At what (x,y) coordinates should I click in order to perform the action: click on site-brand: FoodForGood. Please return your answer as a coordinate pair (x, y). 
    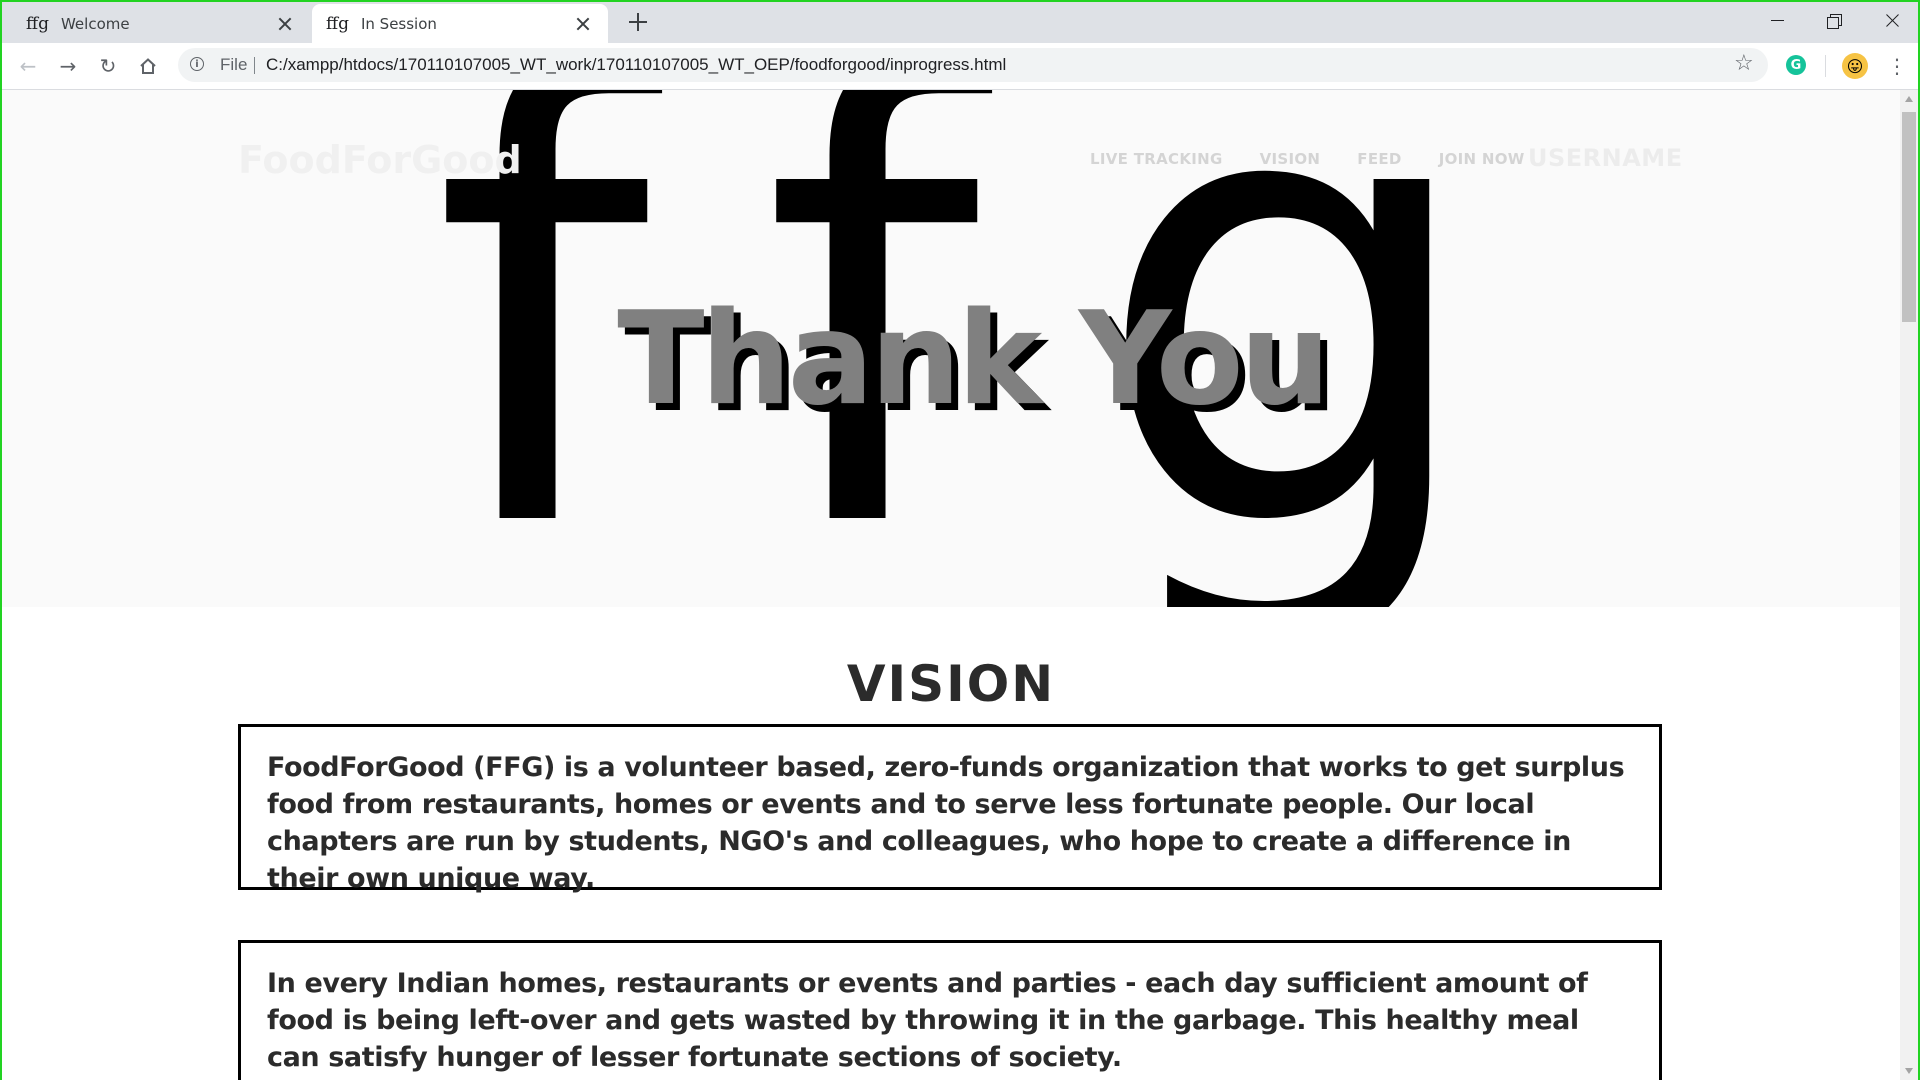
    Looking at the image, I should click on (380, 160).